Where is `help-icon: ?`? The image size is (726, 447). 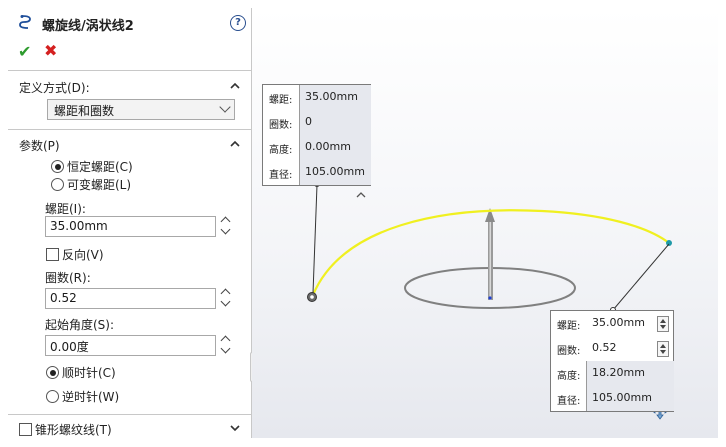 help-icon: ? is located at coordinates (238, 23).